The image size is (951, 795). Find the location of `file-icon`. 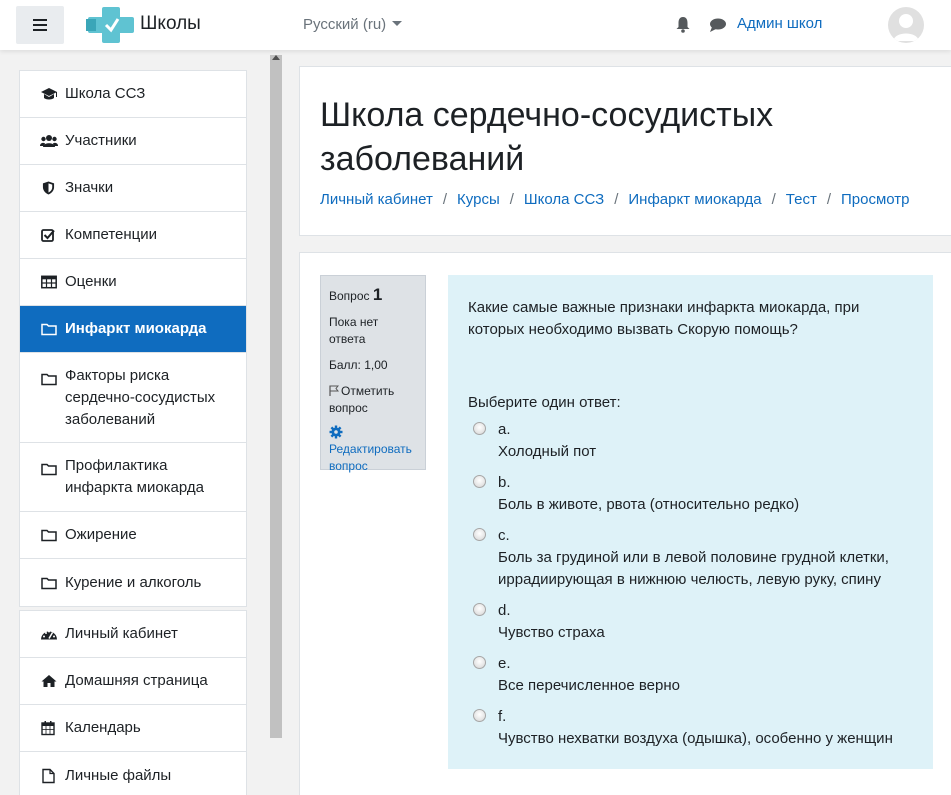

file-icon is located at coordinates (48, 775).